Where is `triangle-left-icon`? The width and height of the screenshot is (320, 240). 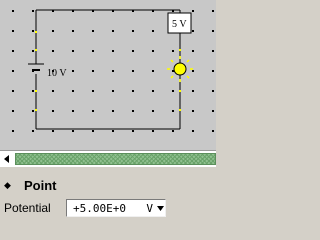
triangle-left-icon is located at coordinates (6, 159).